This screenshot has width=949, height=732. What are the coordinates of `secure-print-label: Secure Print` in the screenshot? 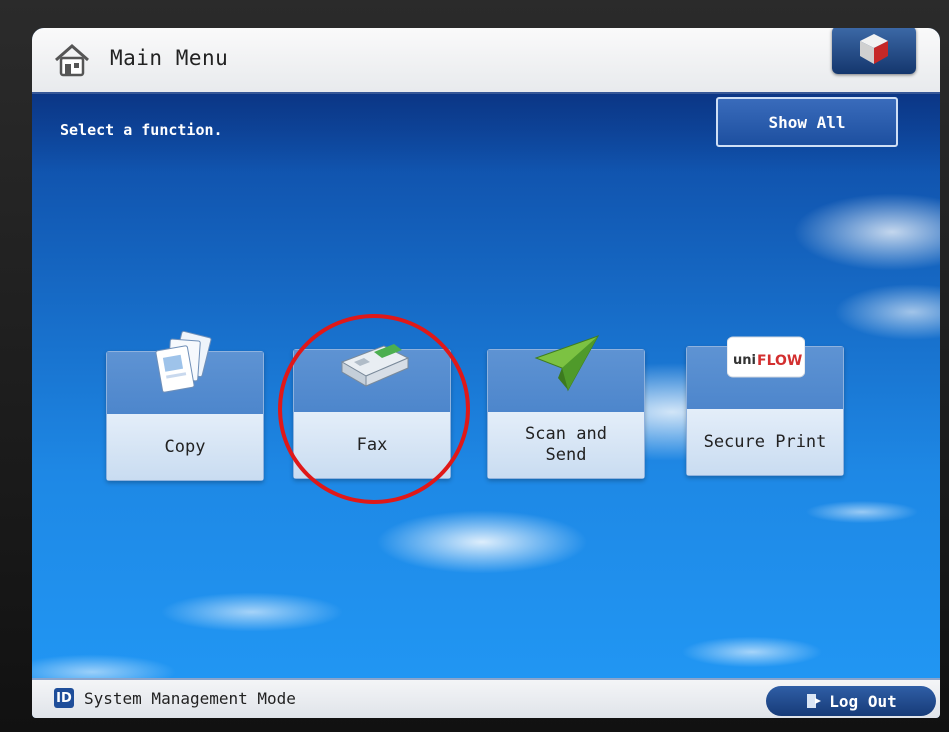 It's located at (765, 441).